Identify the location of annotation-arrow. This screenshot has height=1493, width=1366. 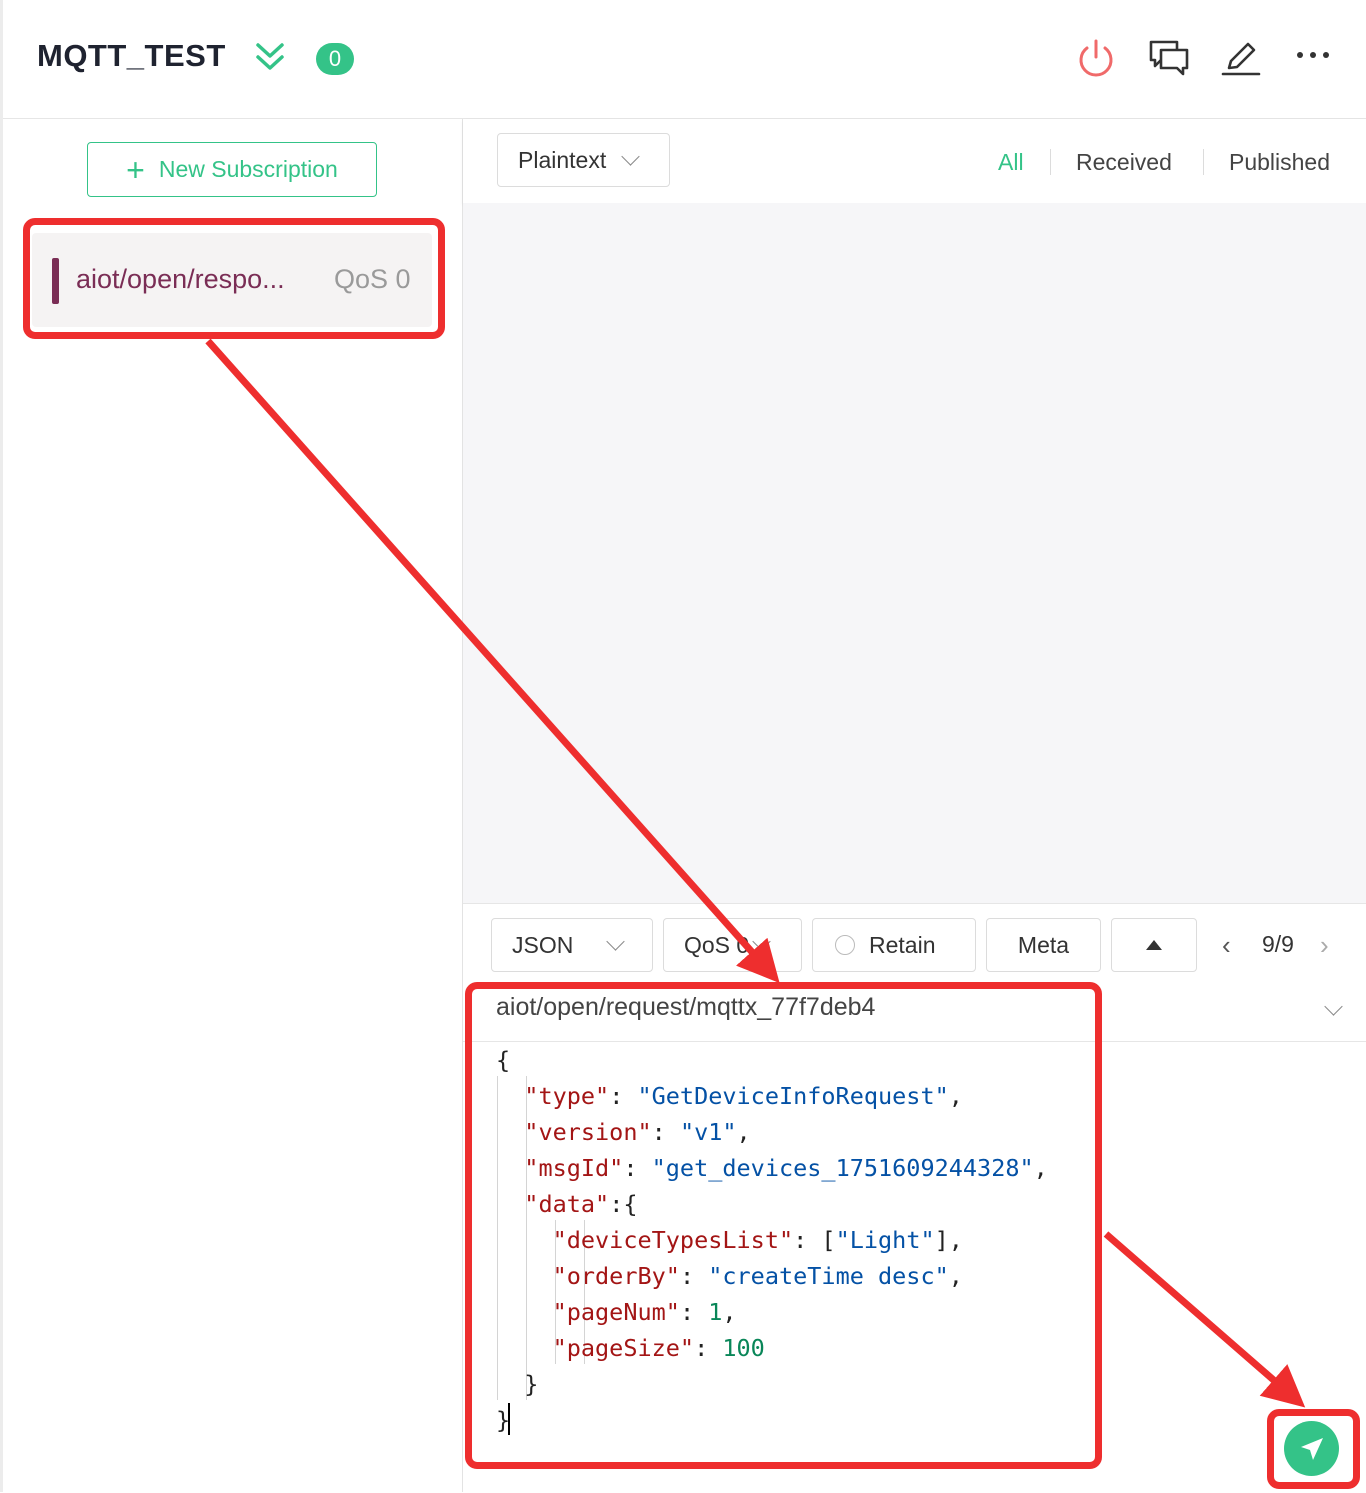
(1204, 1319).